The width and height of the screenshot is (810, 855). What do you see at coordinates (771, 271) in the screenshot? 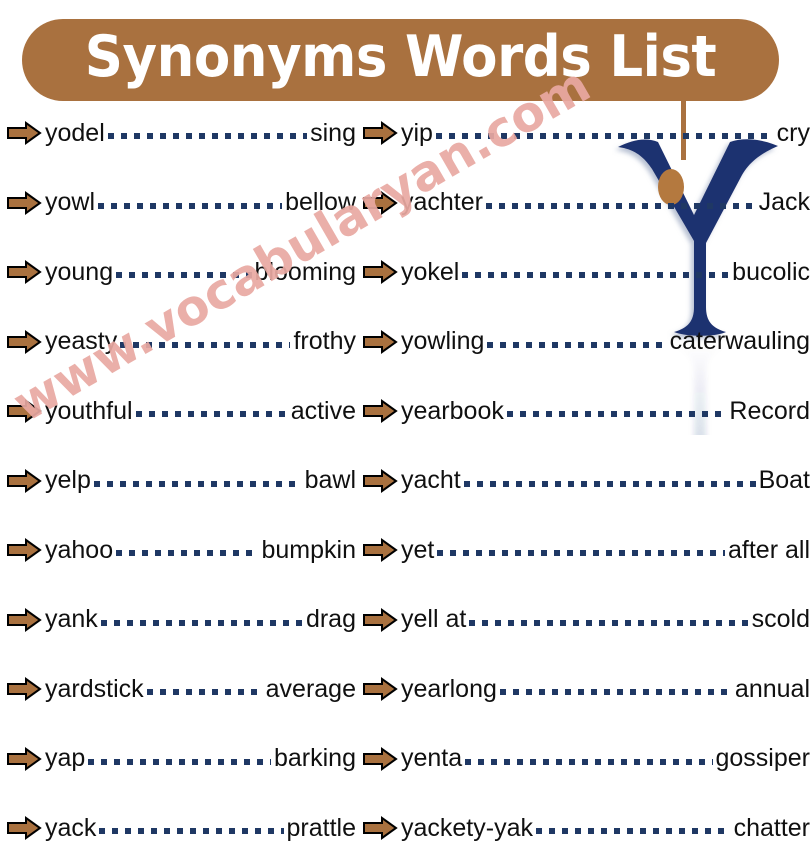
I see `entry-synonym: bucolic` at bounding box center [771, 271].